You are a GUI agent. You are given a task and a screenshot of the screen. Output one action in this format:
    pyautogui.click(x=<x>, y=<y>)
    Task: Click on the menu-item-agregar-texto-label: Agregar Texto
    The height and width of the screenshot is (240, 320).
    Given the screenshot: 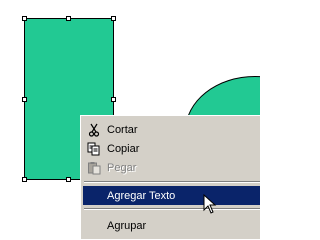 What is the action you would take?
    pyautogui.click(x=141, y=195)
    